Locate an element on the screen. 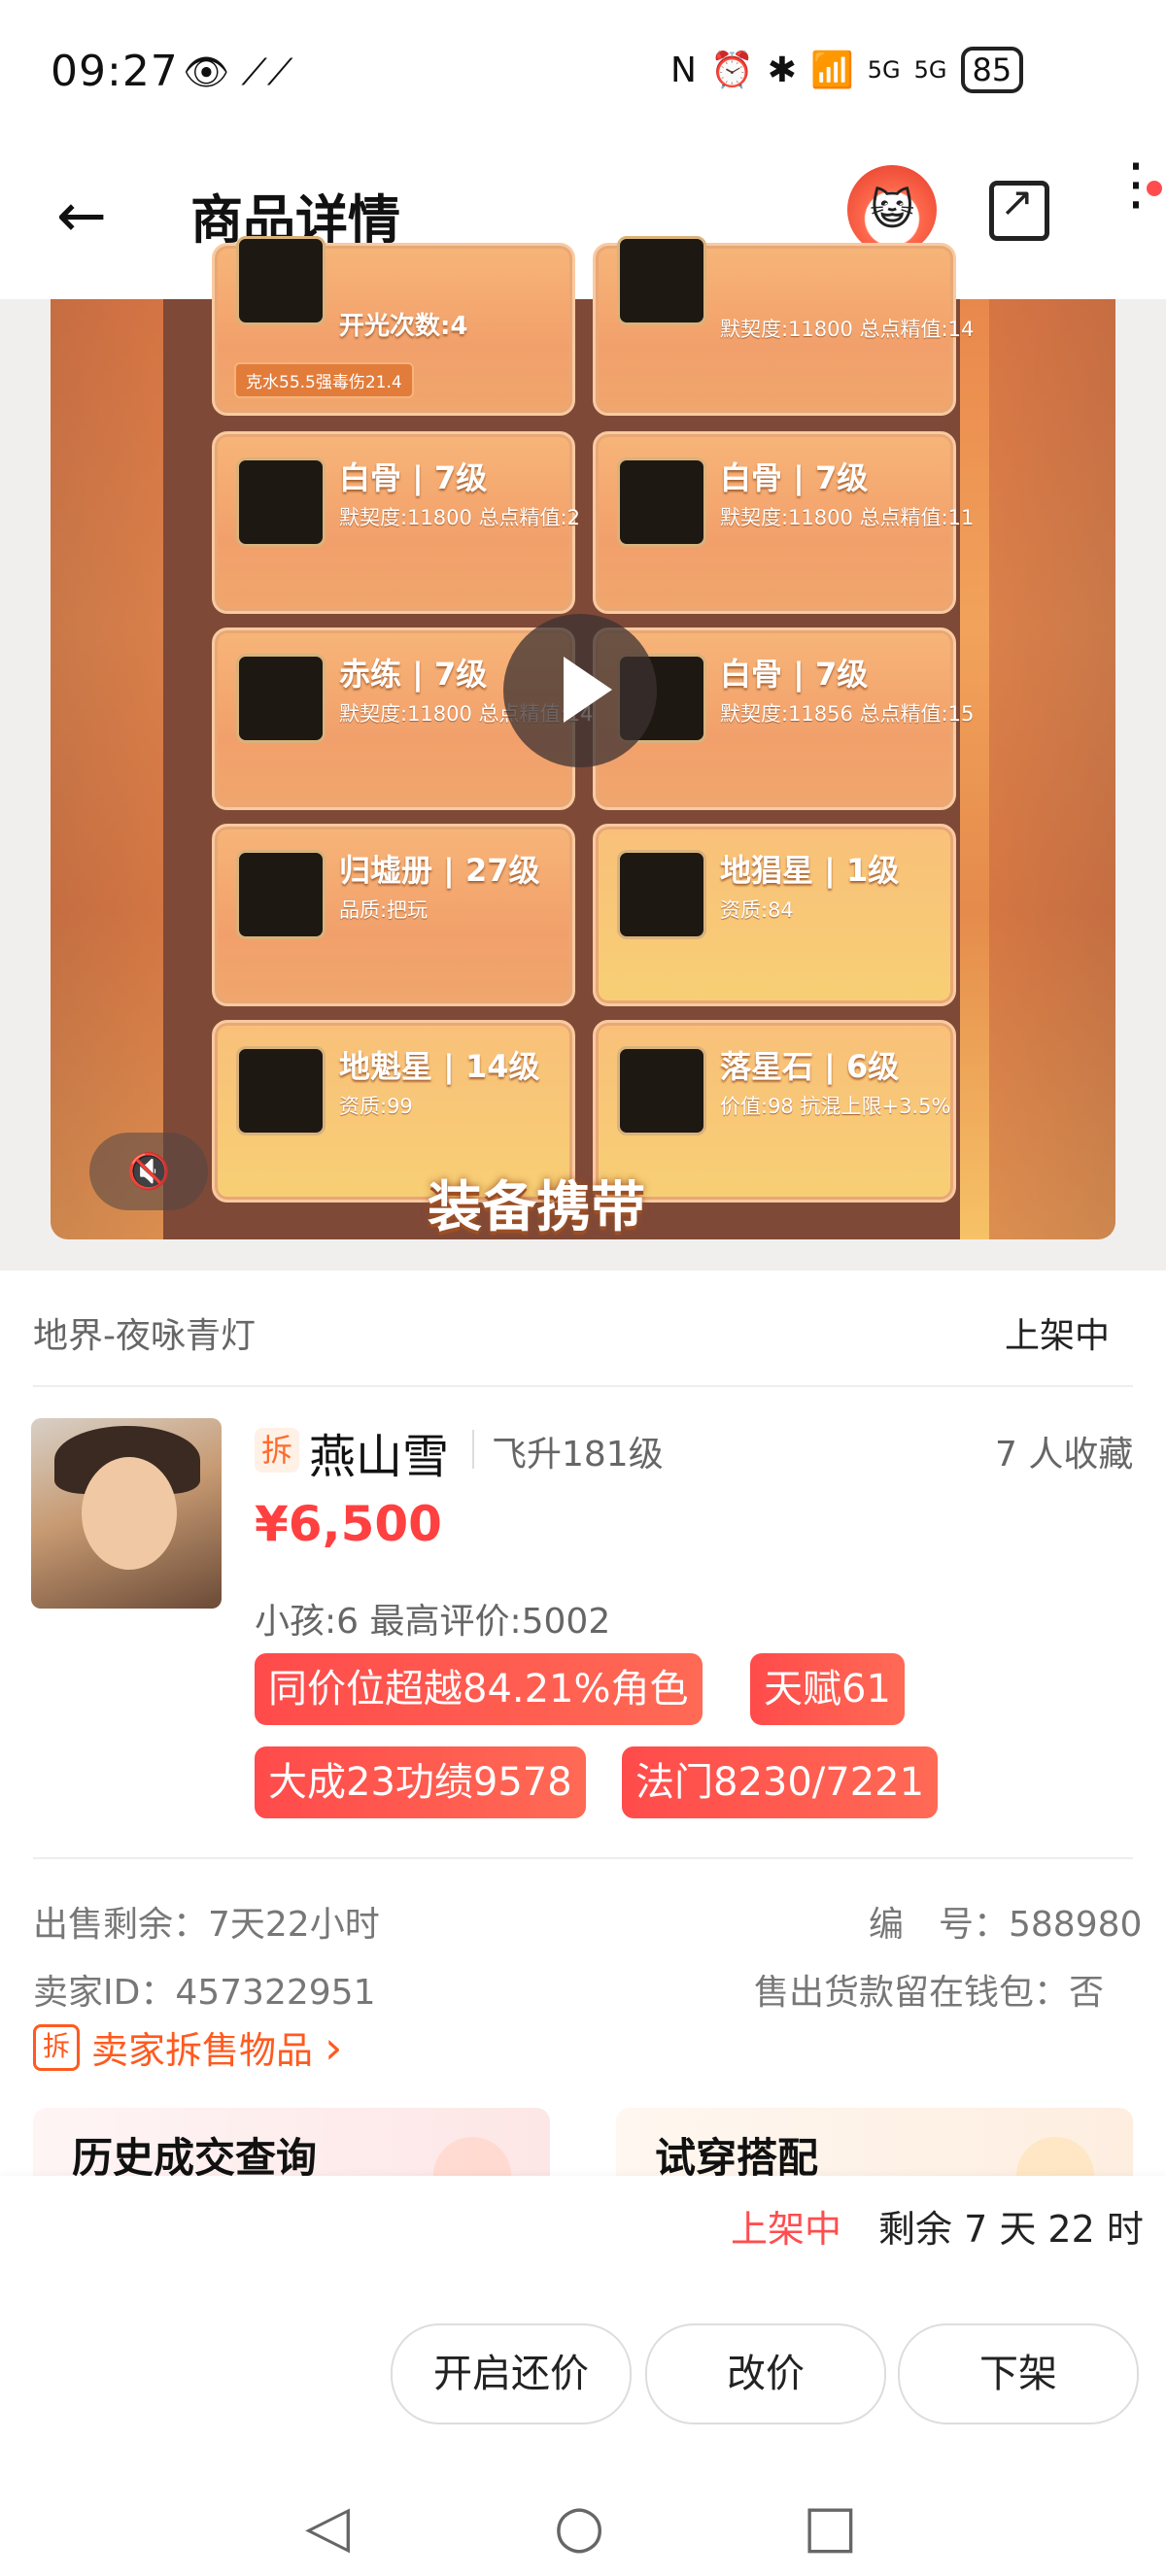 The width and height of the screenshot is (1166, 2576). back-arrow-icon: ← is located at coordinates (81, 215).